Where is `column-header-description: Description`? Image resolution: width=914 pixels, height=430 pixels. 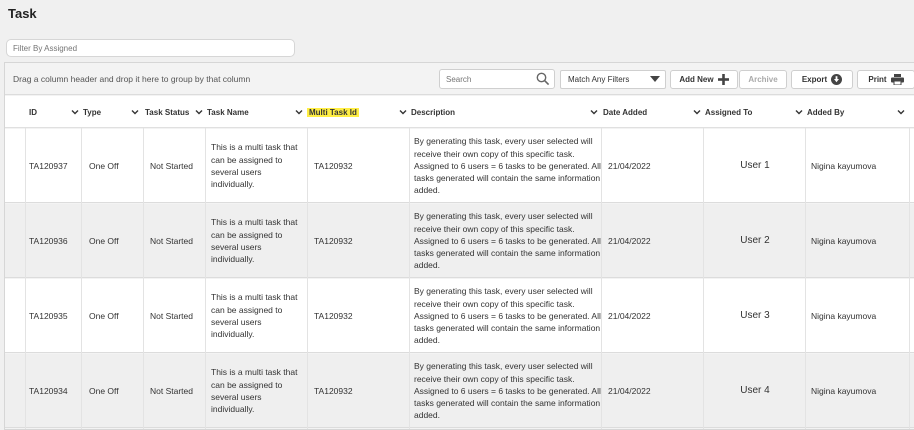
column-header-description: Description is located at coordinates (505, 112).